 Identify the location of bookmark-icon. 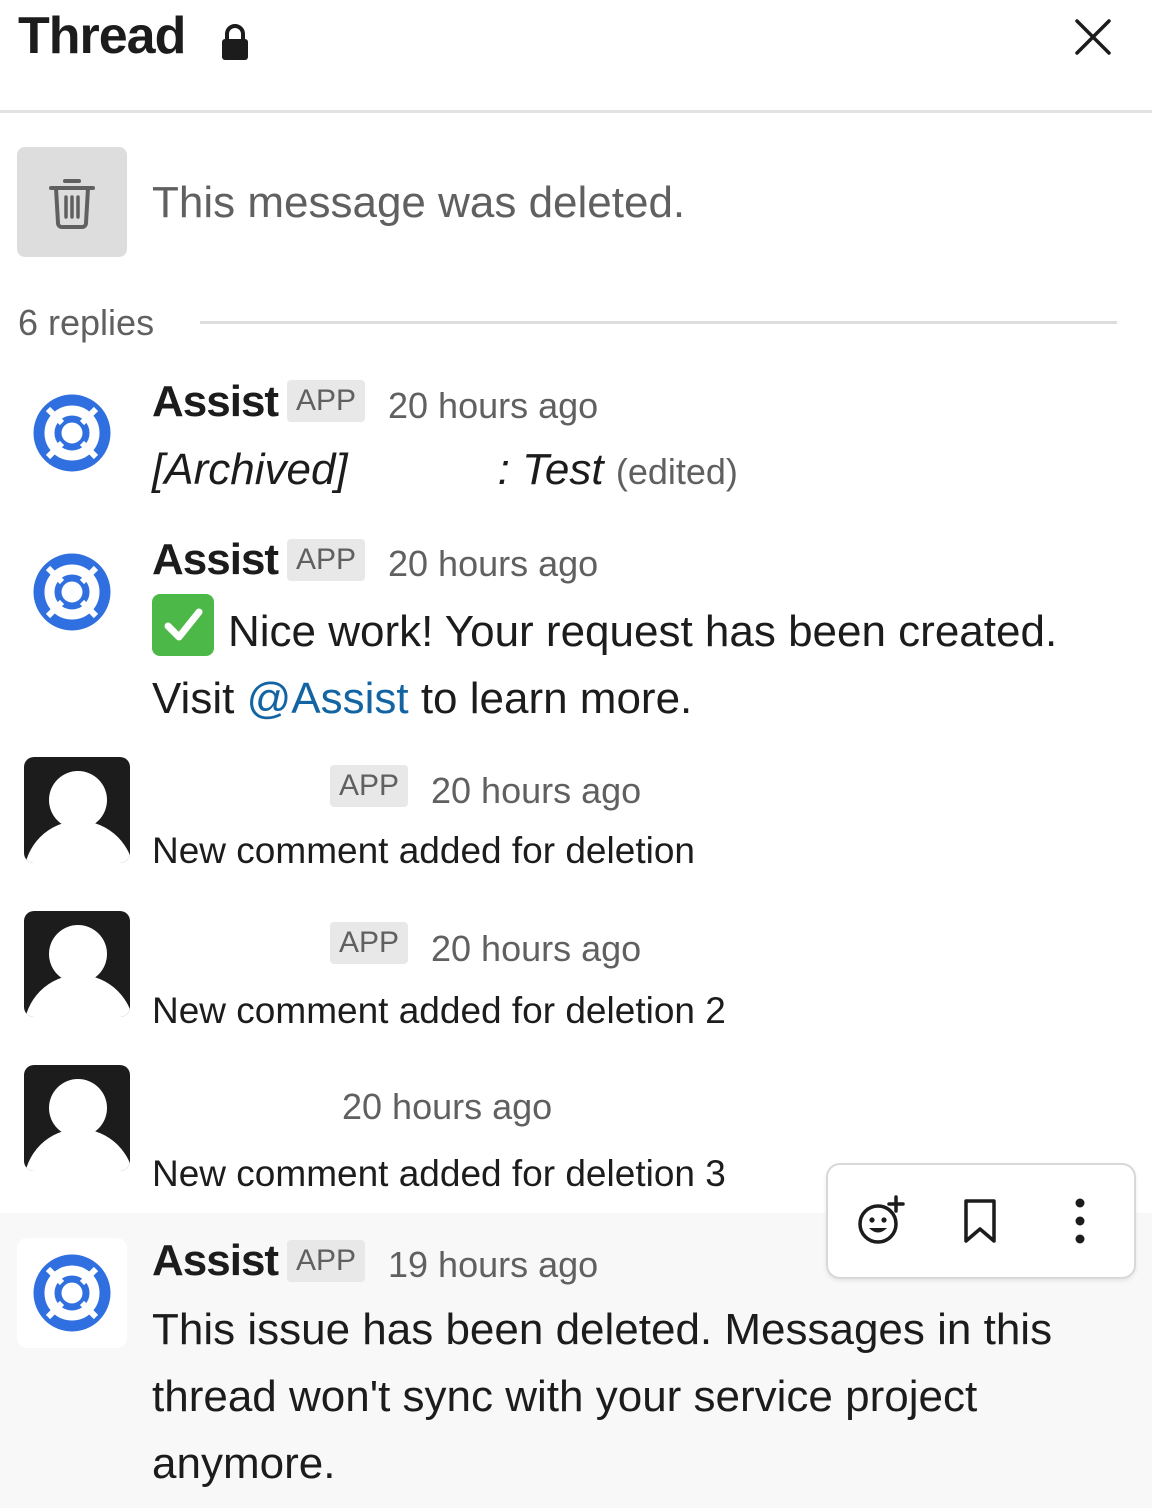
(980, 1221).